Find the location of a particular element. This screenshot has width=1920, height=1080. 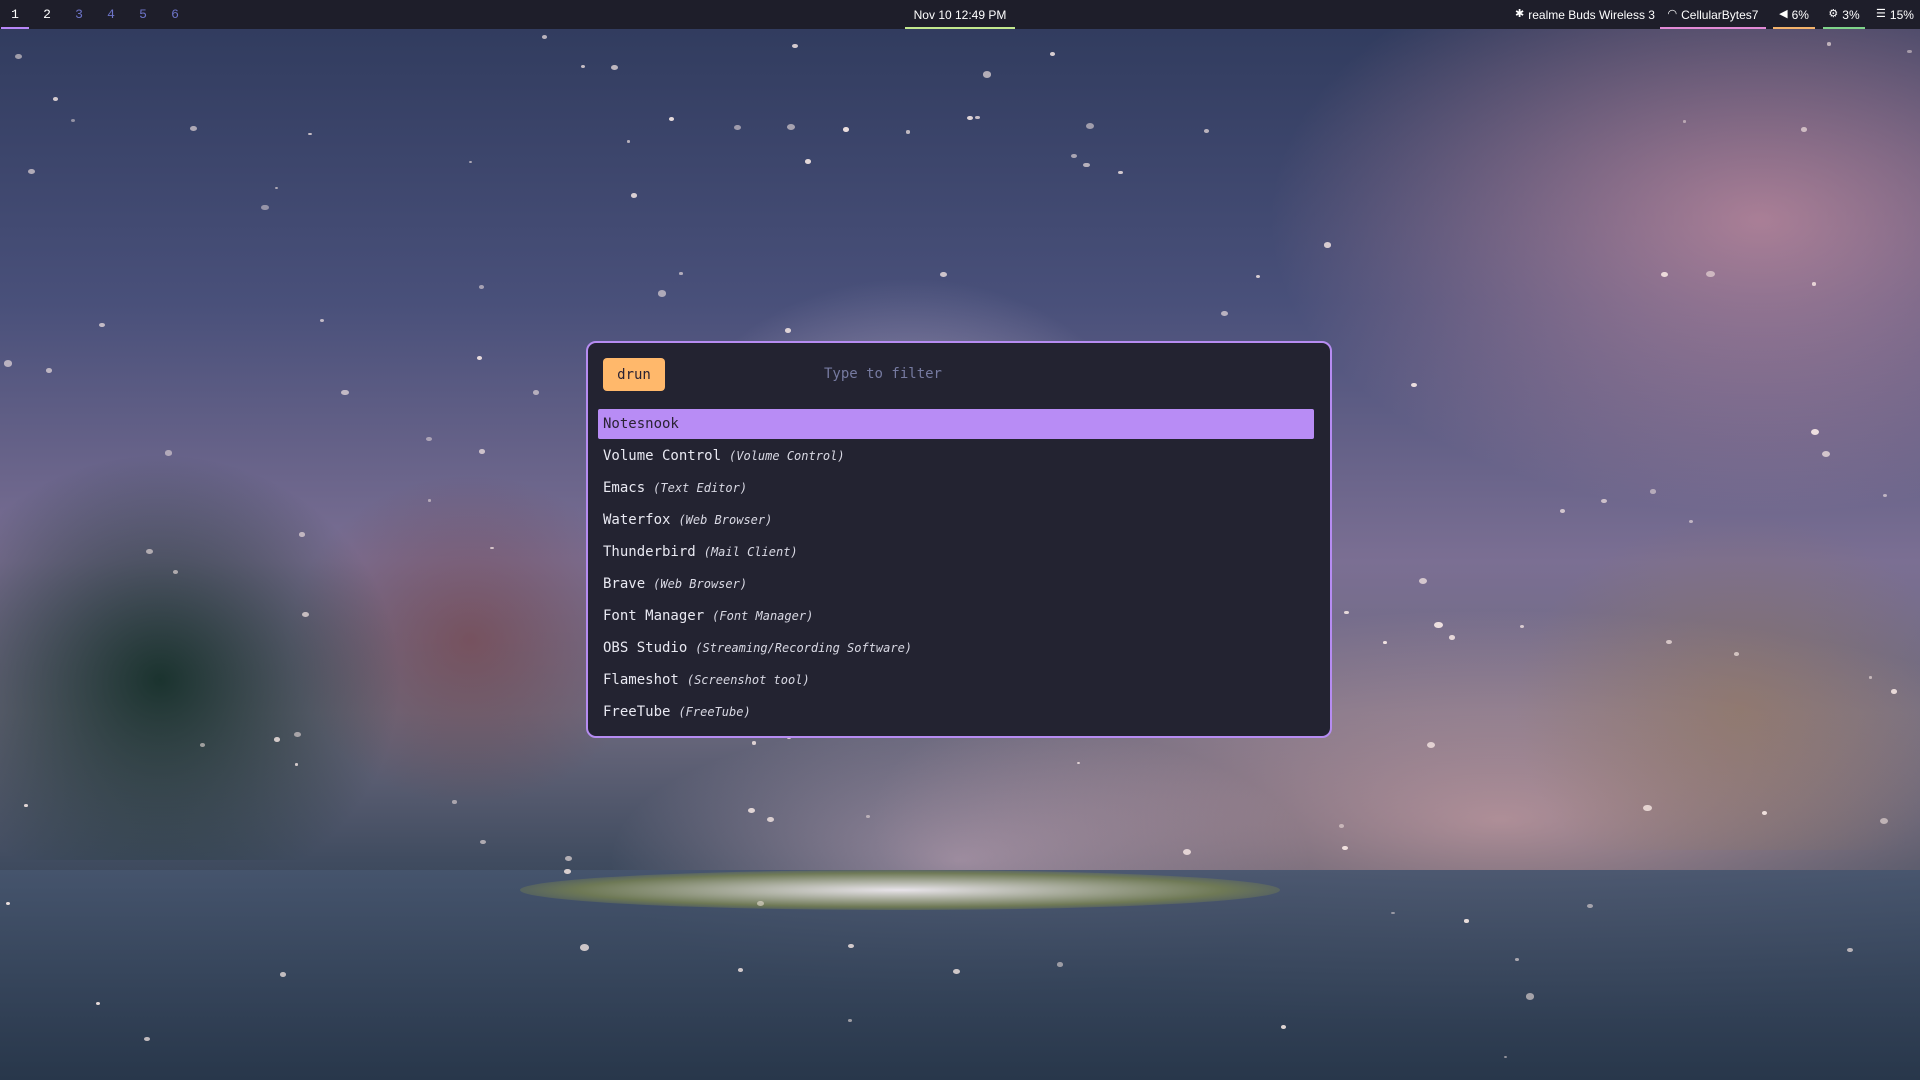

workspace-3-button: 3 is located at coordinates (79, 14).